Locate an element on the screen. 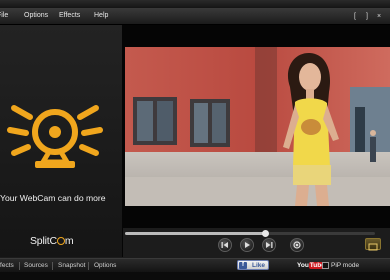 The height and width of the screenshot is (280, 390). maximize-button: ] is located at coordinates (367, 16).